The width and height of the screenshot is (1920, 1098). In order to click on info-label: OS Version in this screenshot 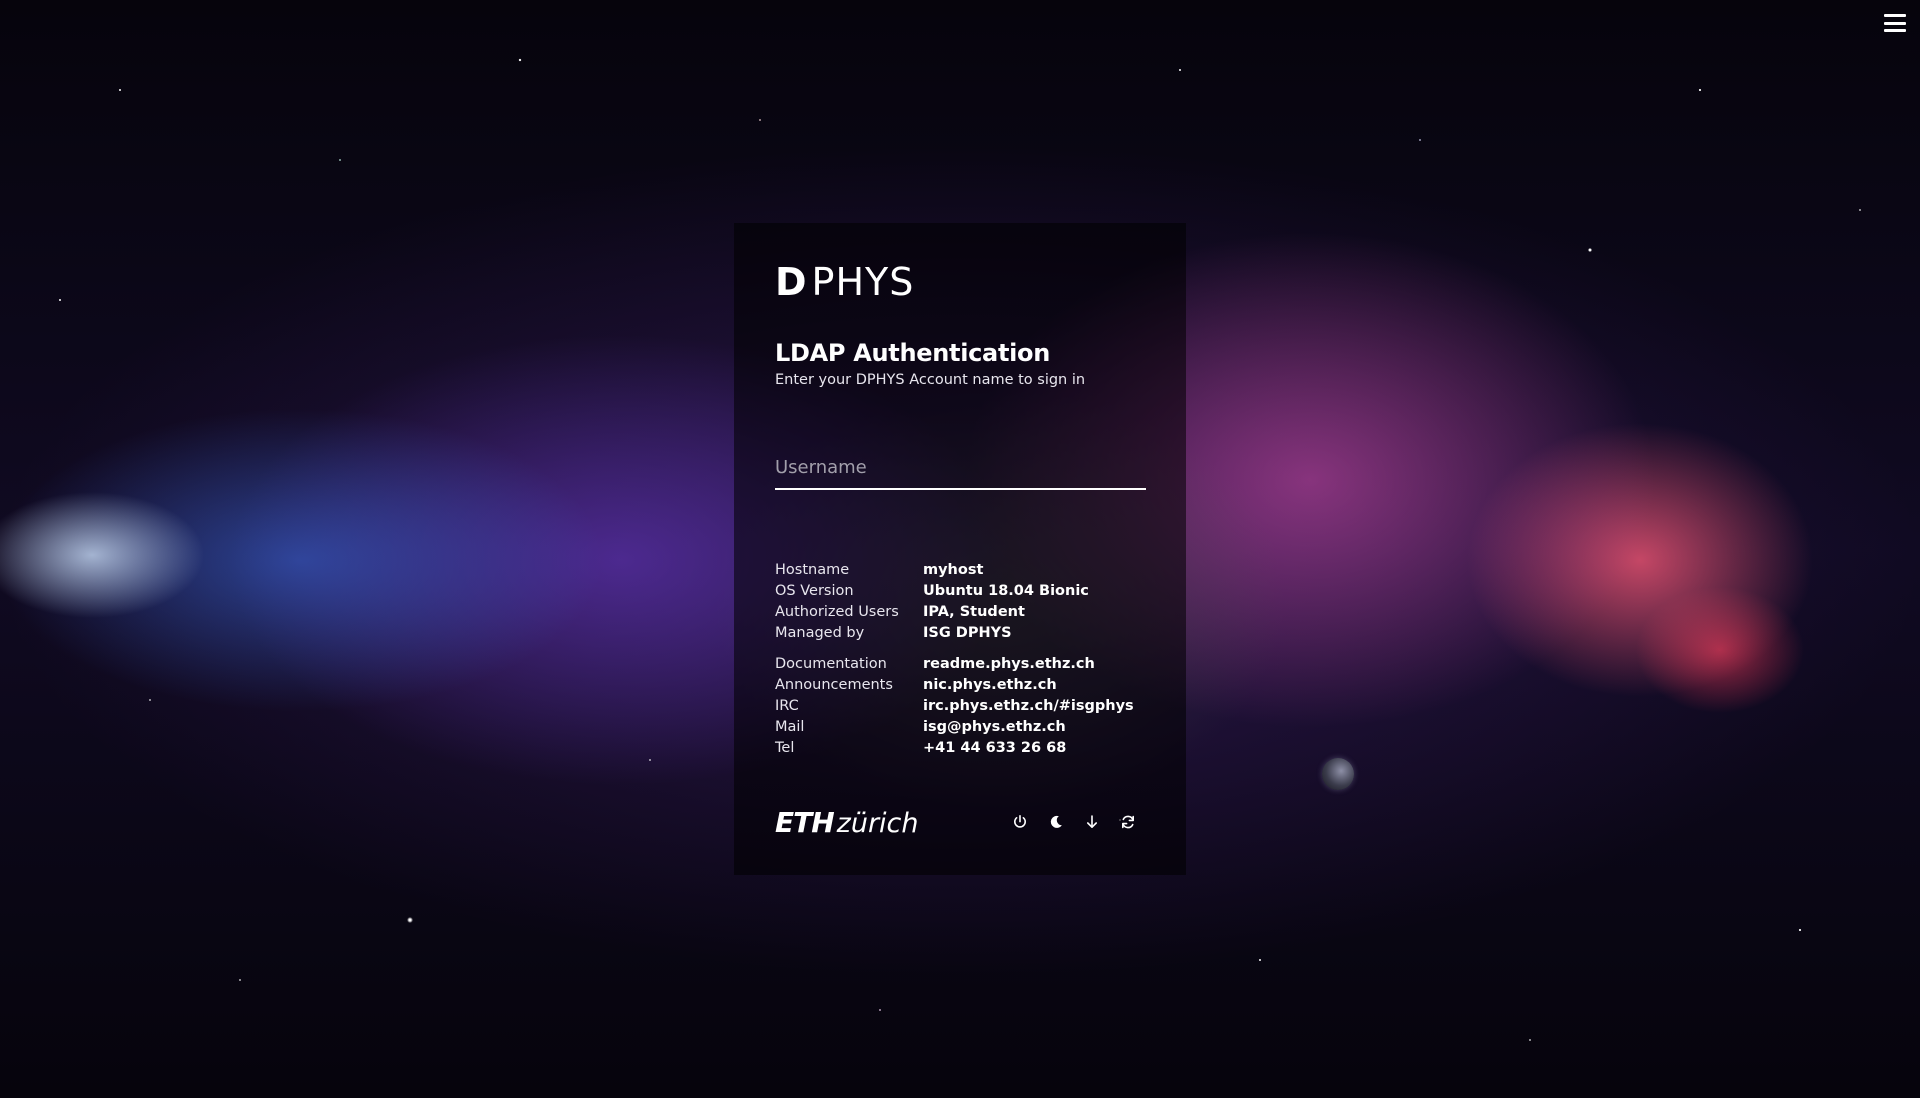, I will do `click(814, 591)`.